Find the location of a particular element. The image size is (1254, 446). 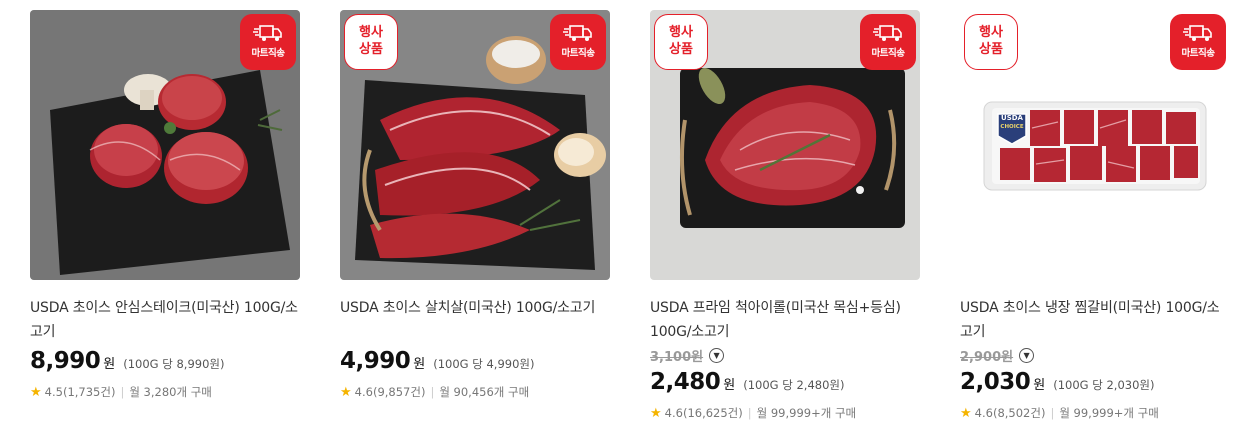

rating-value: 4.5 is located at coordinates (53, 392).